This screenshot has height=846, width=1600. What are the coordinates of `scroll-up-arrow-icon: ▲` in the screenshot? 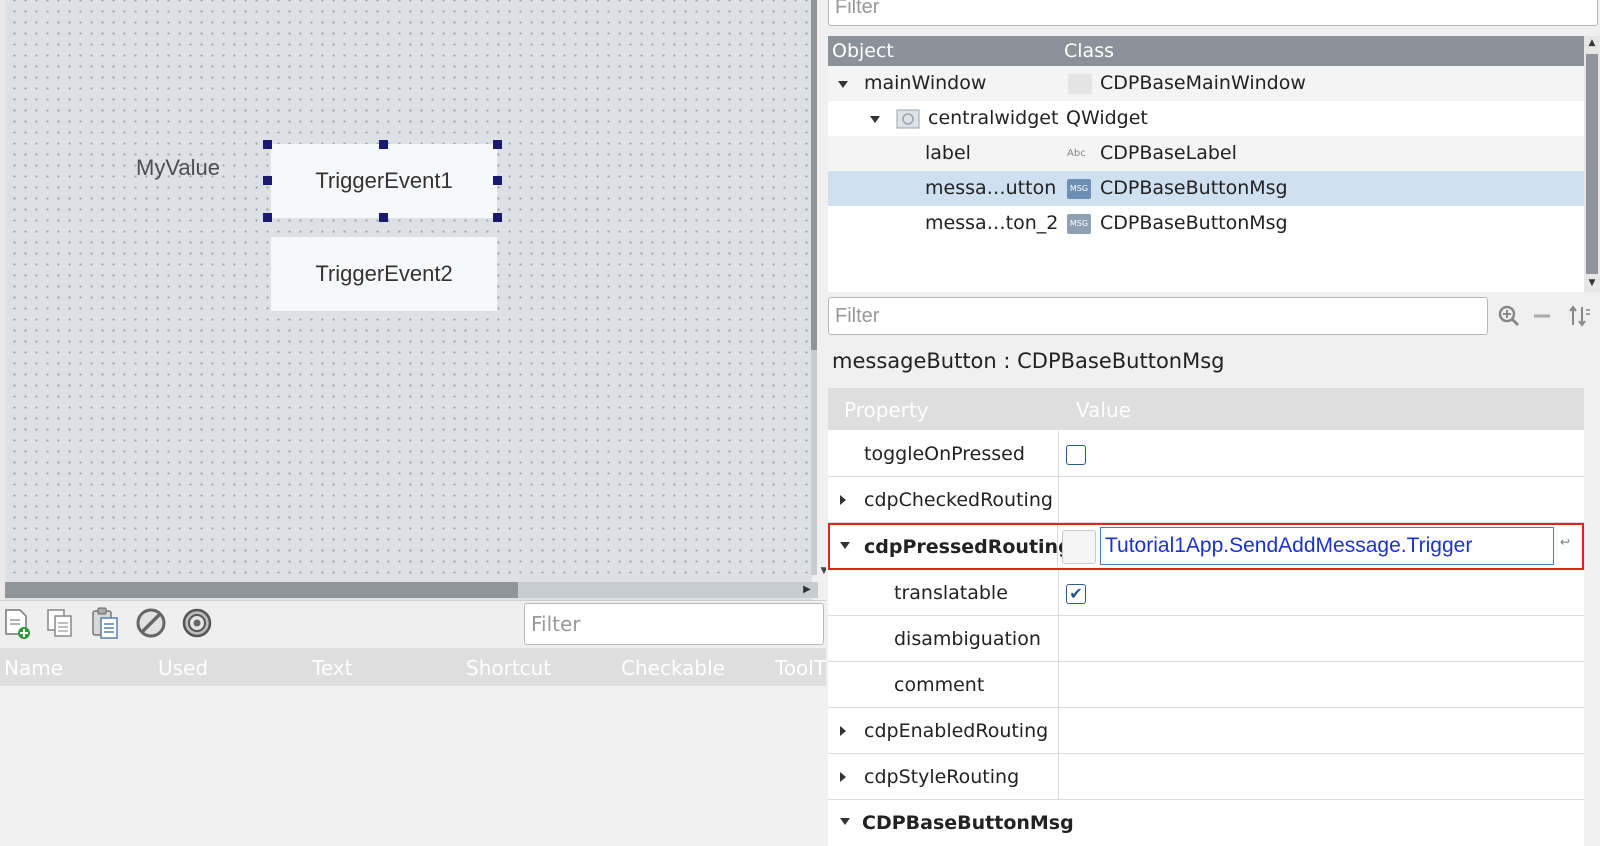 It's located at (1592, 43).